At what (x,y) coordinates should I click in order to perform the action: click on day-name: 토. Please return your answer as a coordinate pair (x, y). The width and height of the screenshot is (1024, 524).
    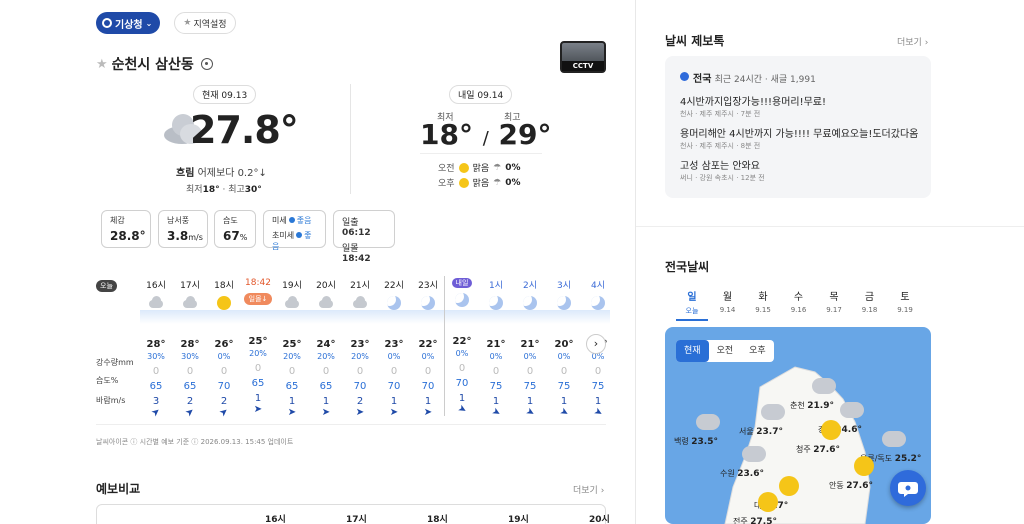
    Looking at the image, I should click on (905, 297).